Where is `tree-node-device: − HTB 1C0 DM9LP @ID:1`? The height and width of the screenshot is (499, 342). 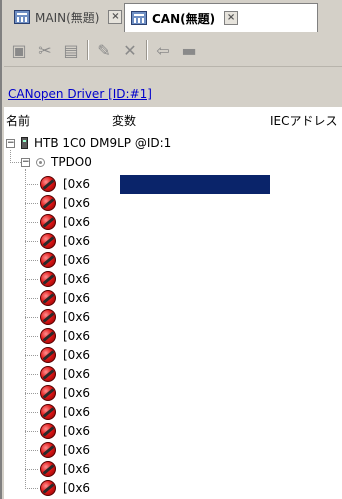 tree-node-device: − HTB 1C0 DM9LP @ID:1 is located at coordinates (88, 143).